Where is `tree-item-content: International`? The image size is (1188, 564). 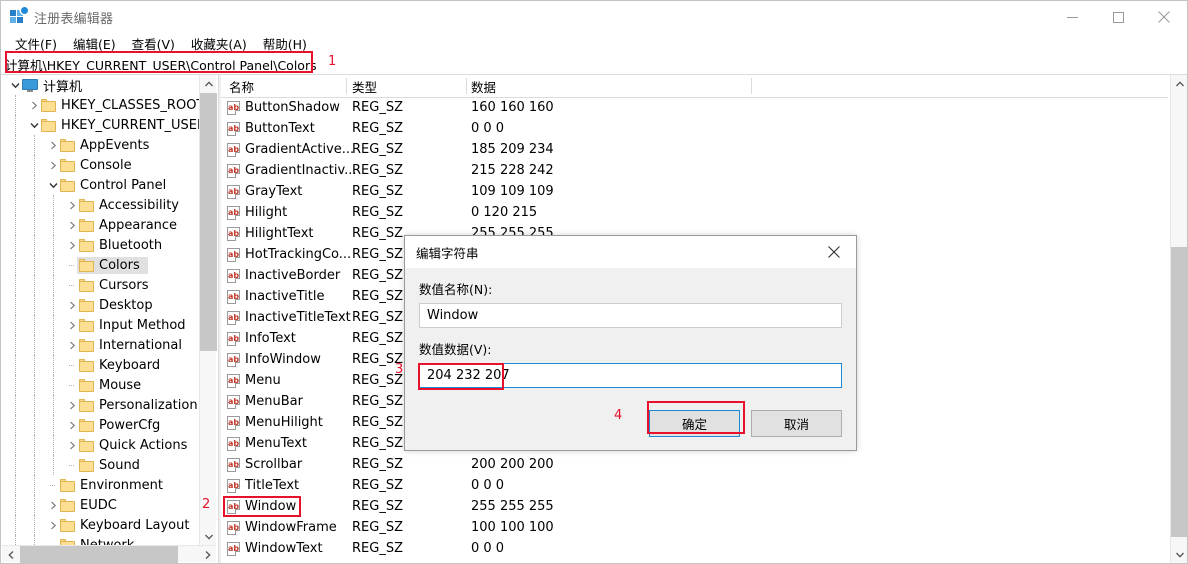
tree-item-content: International is located at coordinates (130, 345).